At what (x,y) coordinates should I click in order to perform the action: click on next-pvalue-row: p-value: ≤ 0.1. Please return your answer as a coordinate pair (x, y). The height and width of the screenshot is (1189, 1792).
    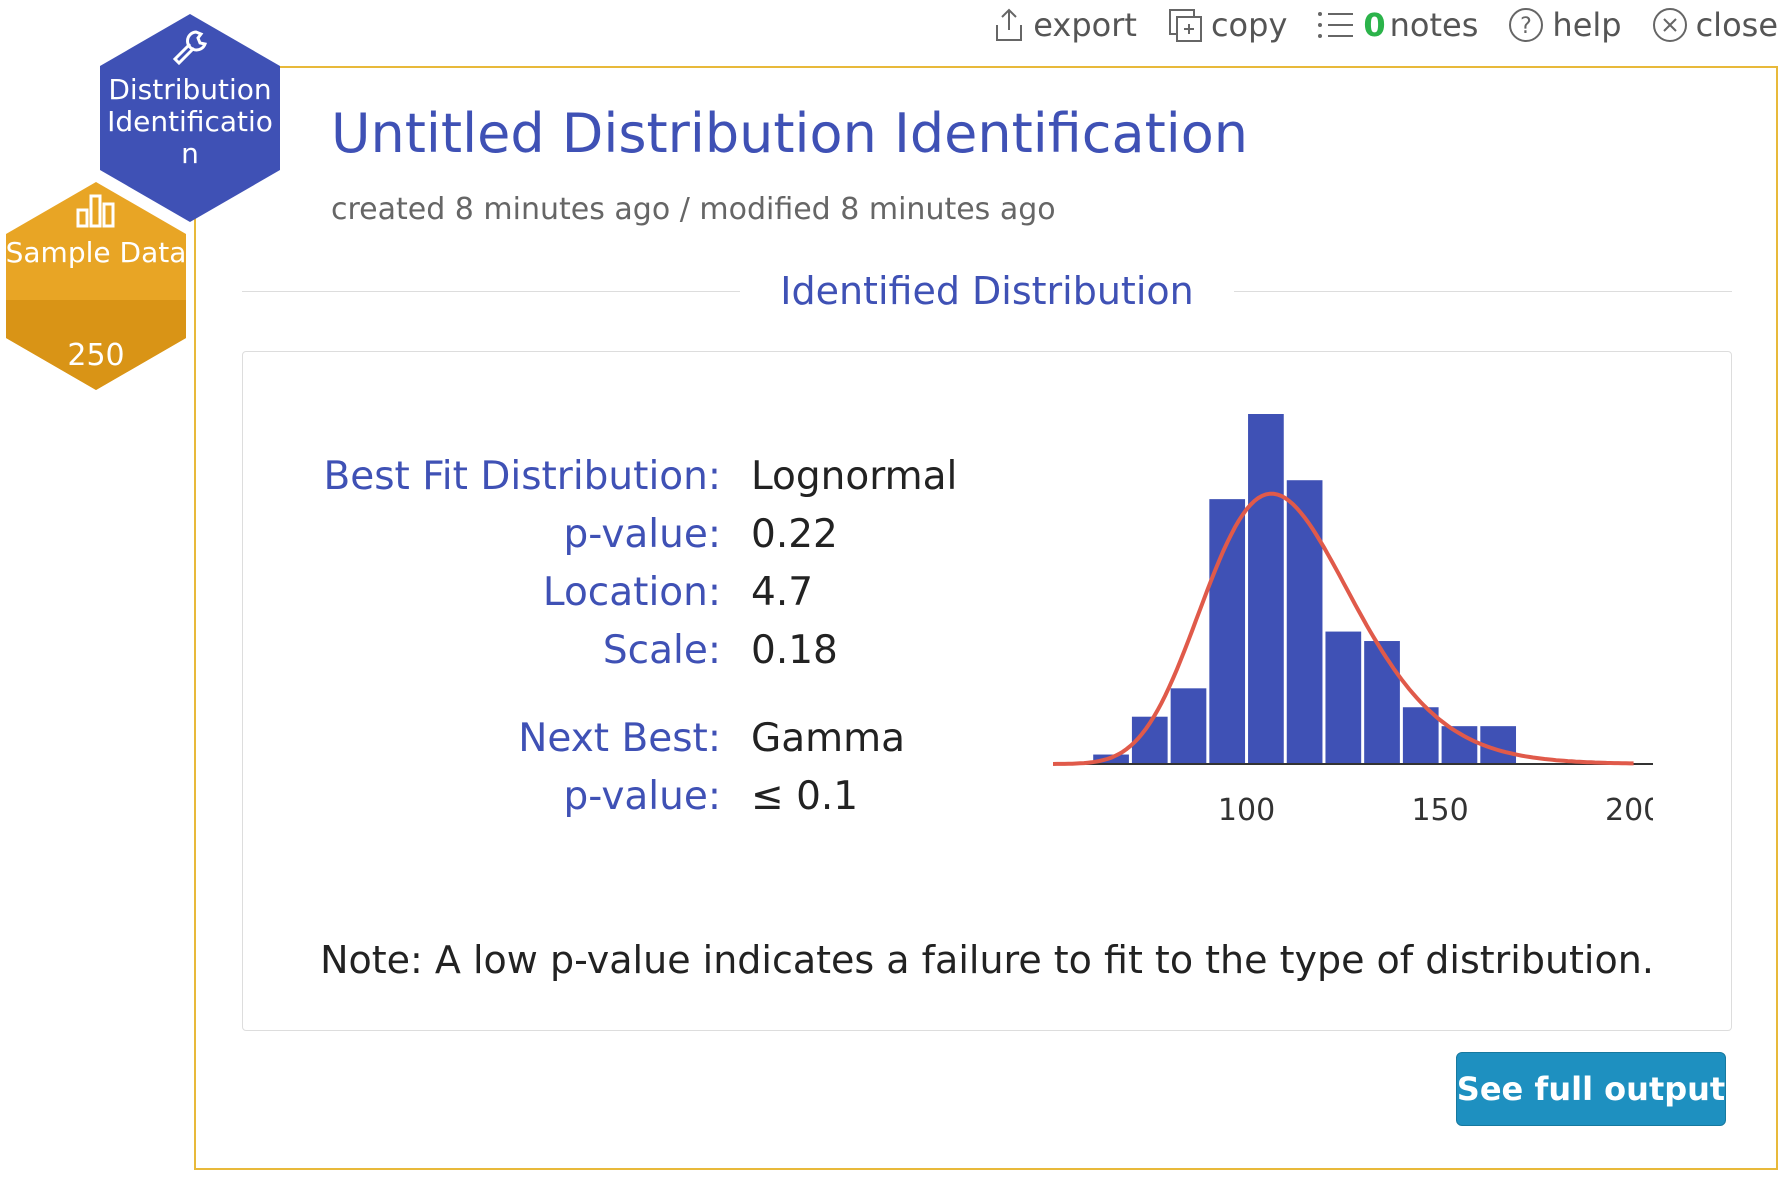
    Looking at the image, I should click on (603, 803).